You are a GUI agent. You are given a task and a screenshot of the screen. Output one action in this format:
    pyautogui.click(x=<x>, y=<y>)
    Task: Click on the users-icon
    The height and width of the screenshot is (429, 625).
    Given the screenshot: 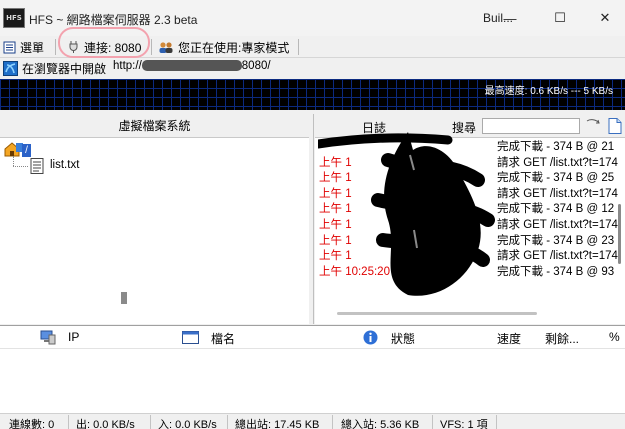 What is the action you would take?
    pyautogui.click(x=166, y=47)
    